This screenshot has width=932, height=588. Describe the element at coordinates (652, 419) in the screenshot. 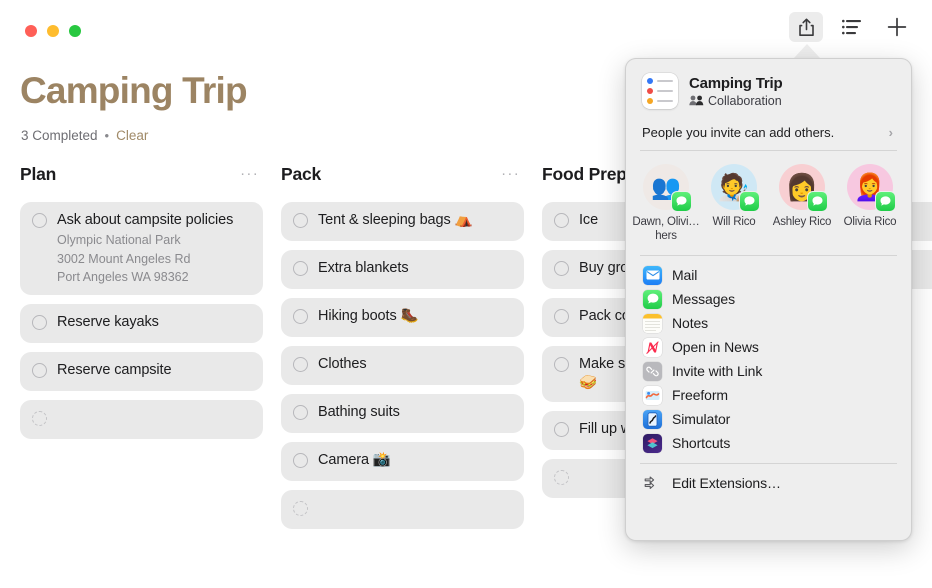

I see `simulator-icon` at that location.